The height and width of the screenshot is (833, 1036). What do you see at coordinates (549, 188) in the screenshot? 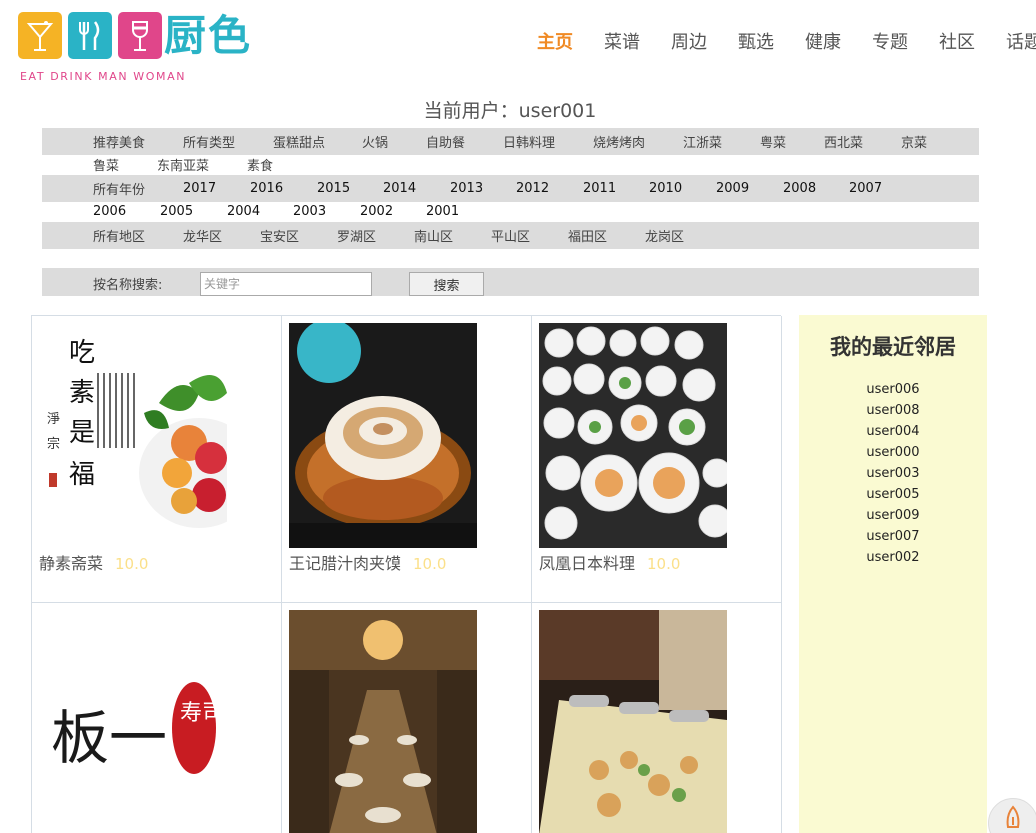
I see `filter-year-item: 2012` at bounding box center [549, 188].